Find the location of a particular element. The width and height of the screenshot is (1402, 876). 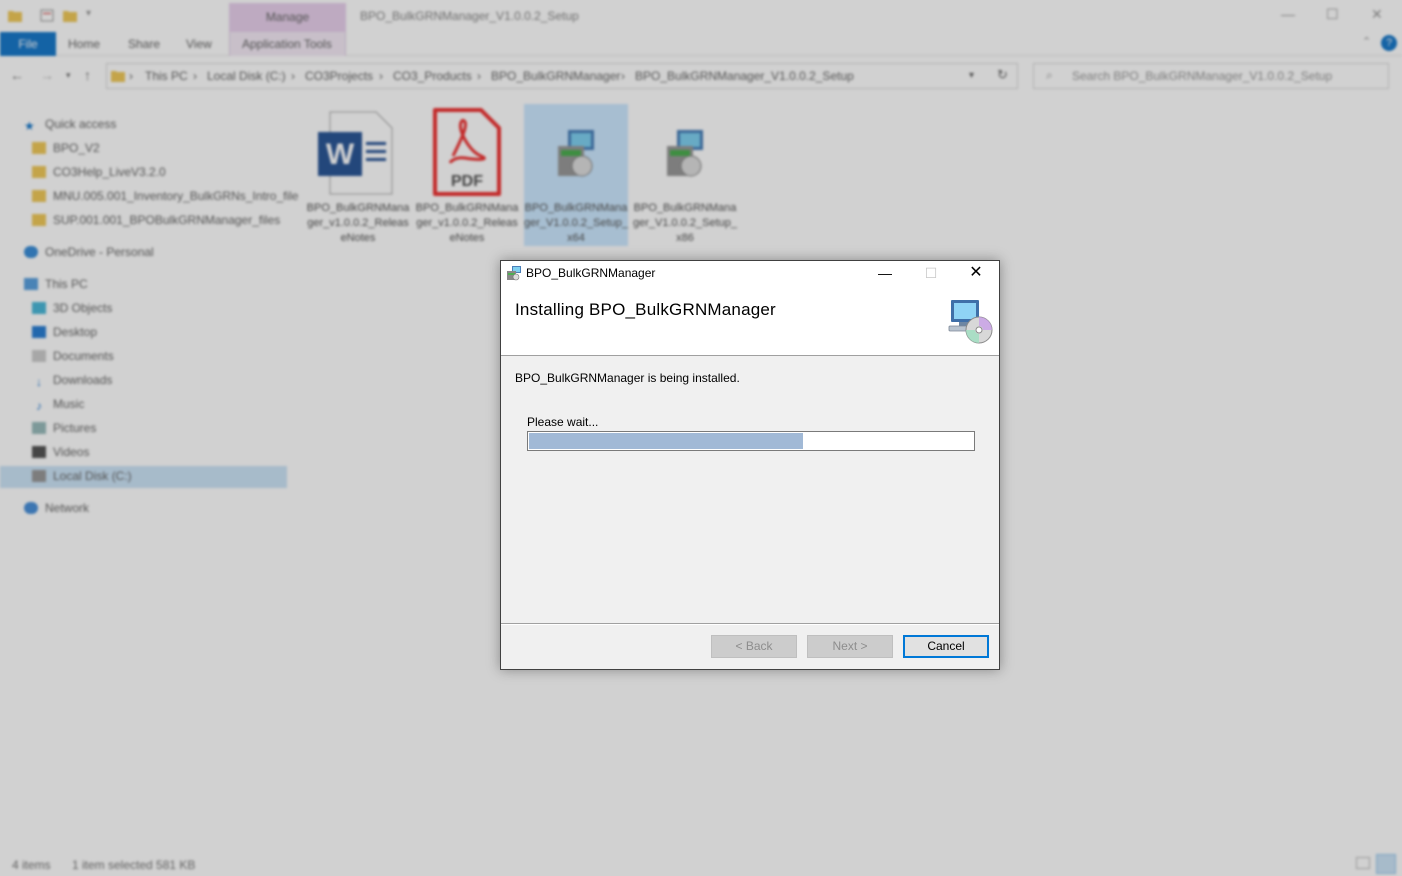

back-button: < Back is located at coordinates (754, 646).